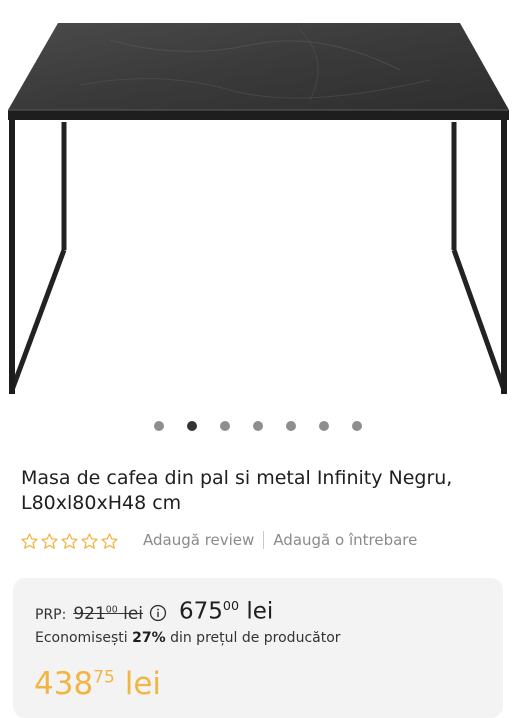 This screenshot has width=517, height=718. Describe the element at coordinates (81, 638) in the screenshot. I see `savings-prefix: Economisești` at that location.